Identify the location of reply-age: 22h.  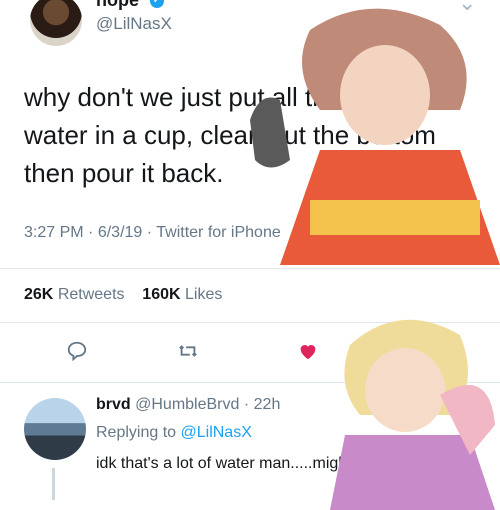
(267, 404).